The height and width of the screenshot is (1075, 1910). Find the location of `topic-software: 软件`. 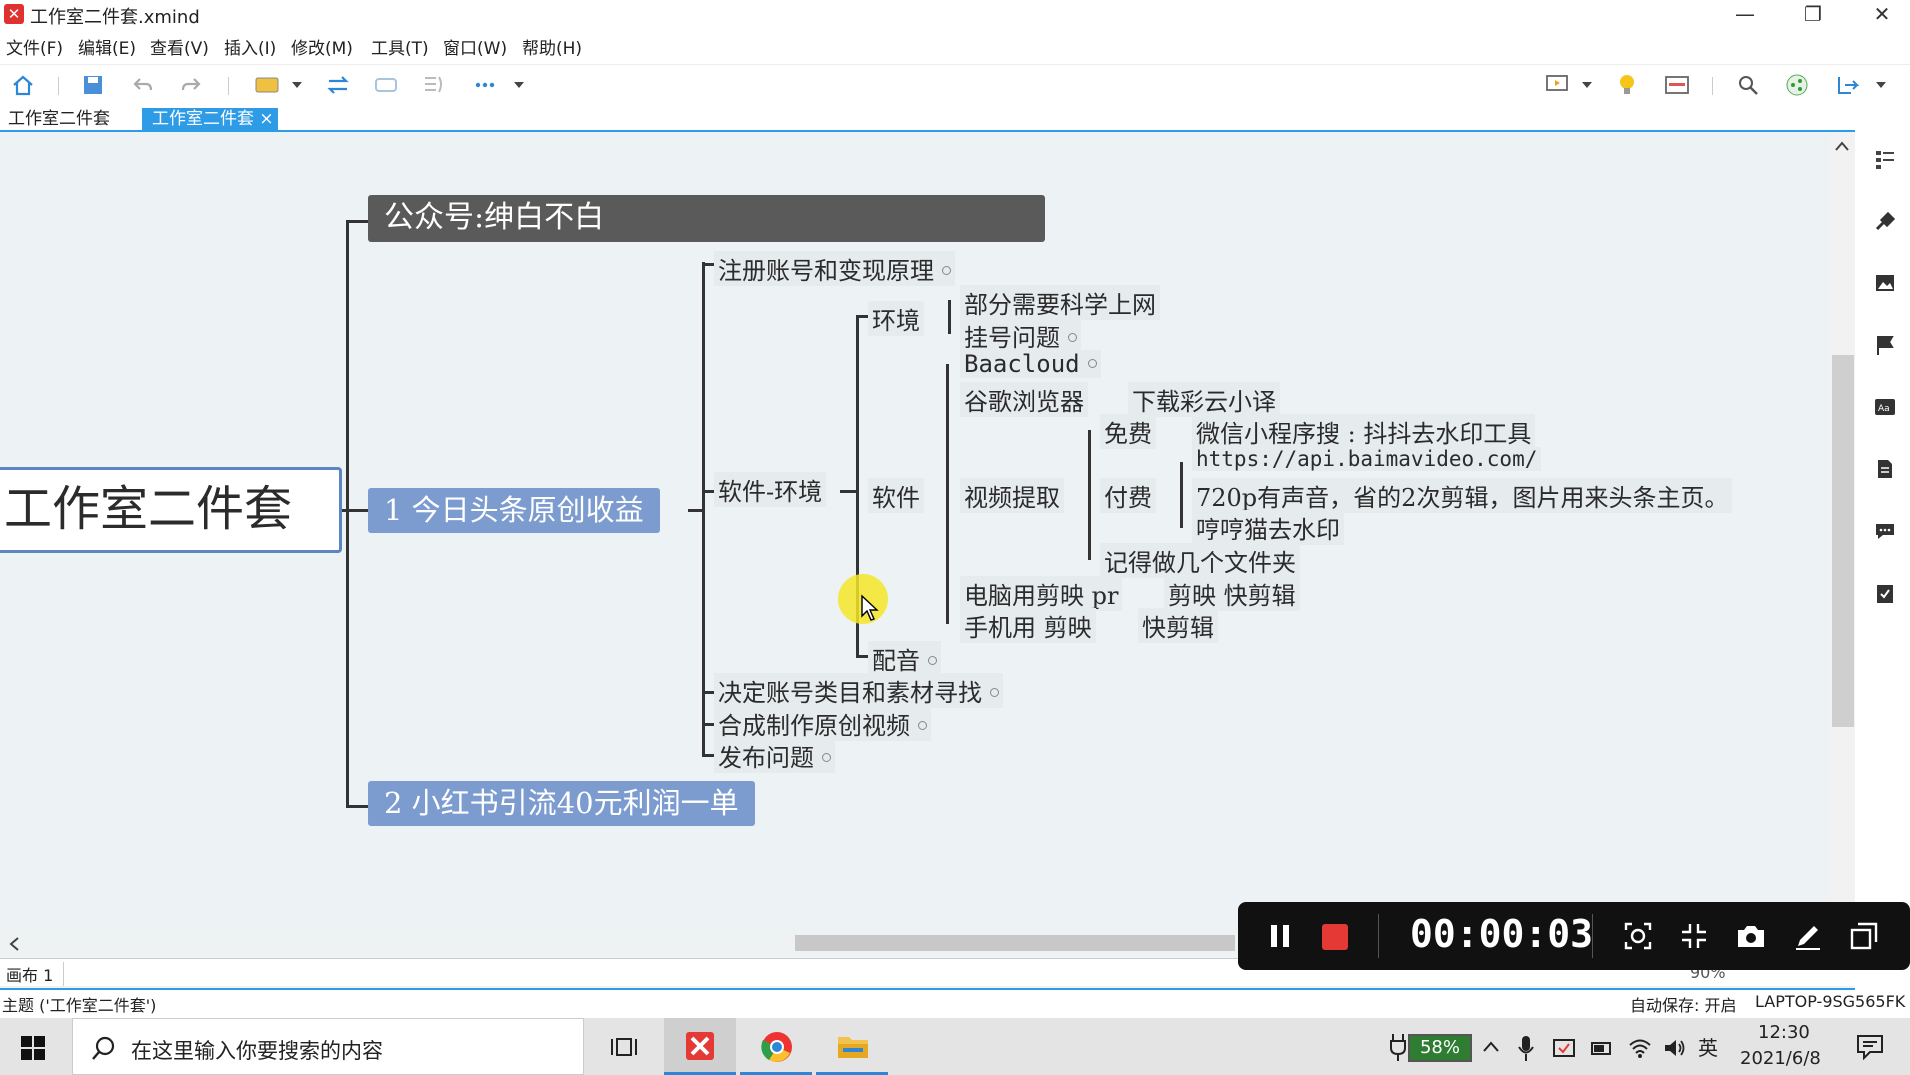

topic-software: 软件 is located at coordinates (896, 495).